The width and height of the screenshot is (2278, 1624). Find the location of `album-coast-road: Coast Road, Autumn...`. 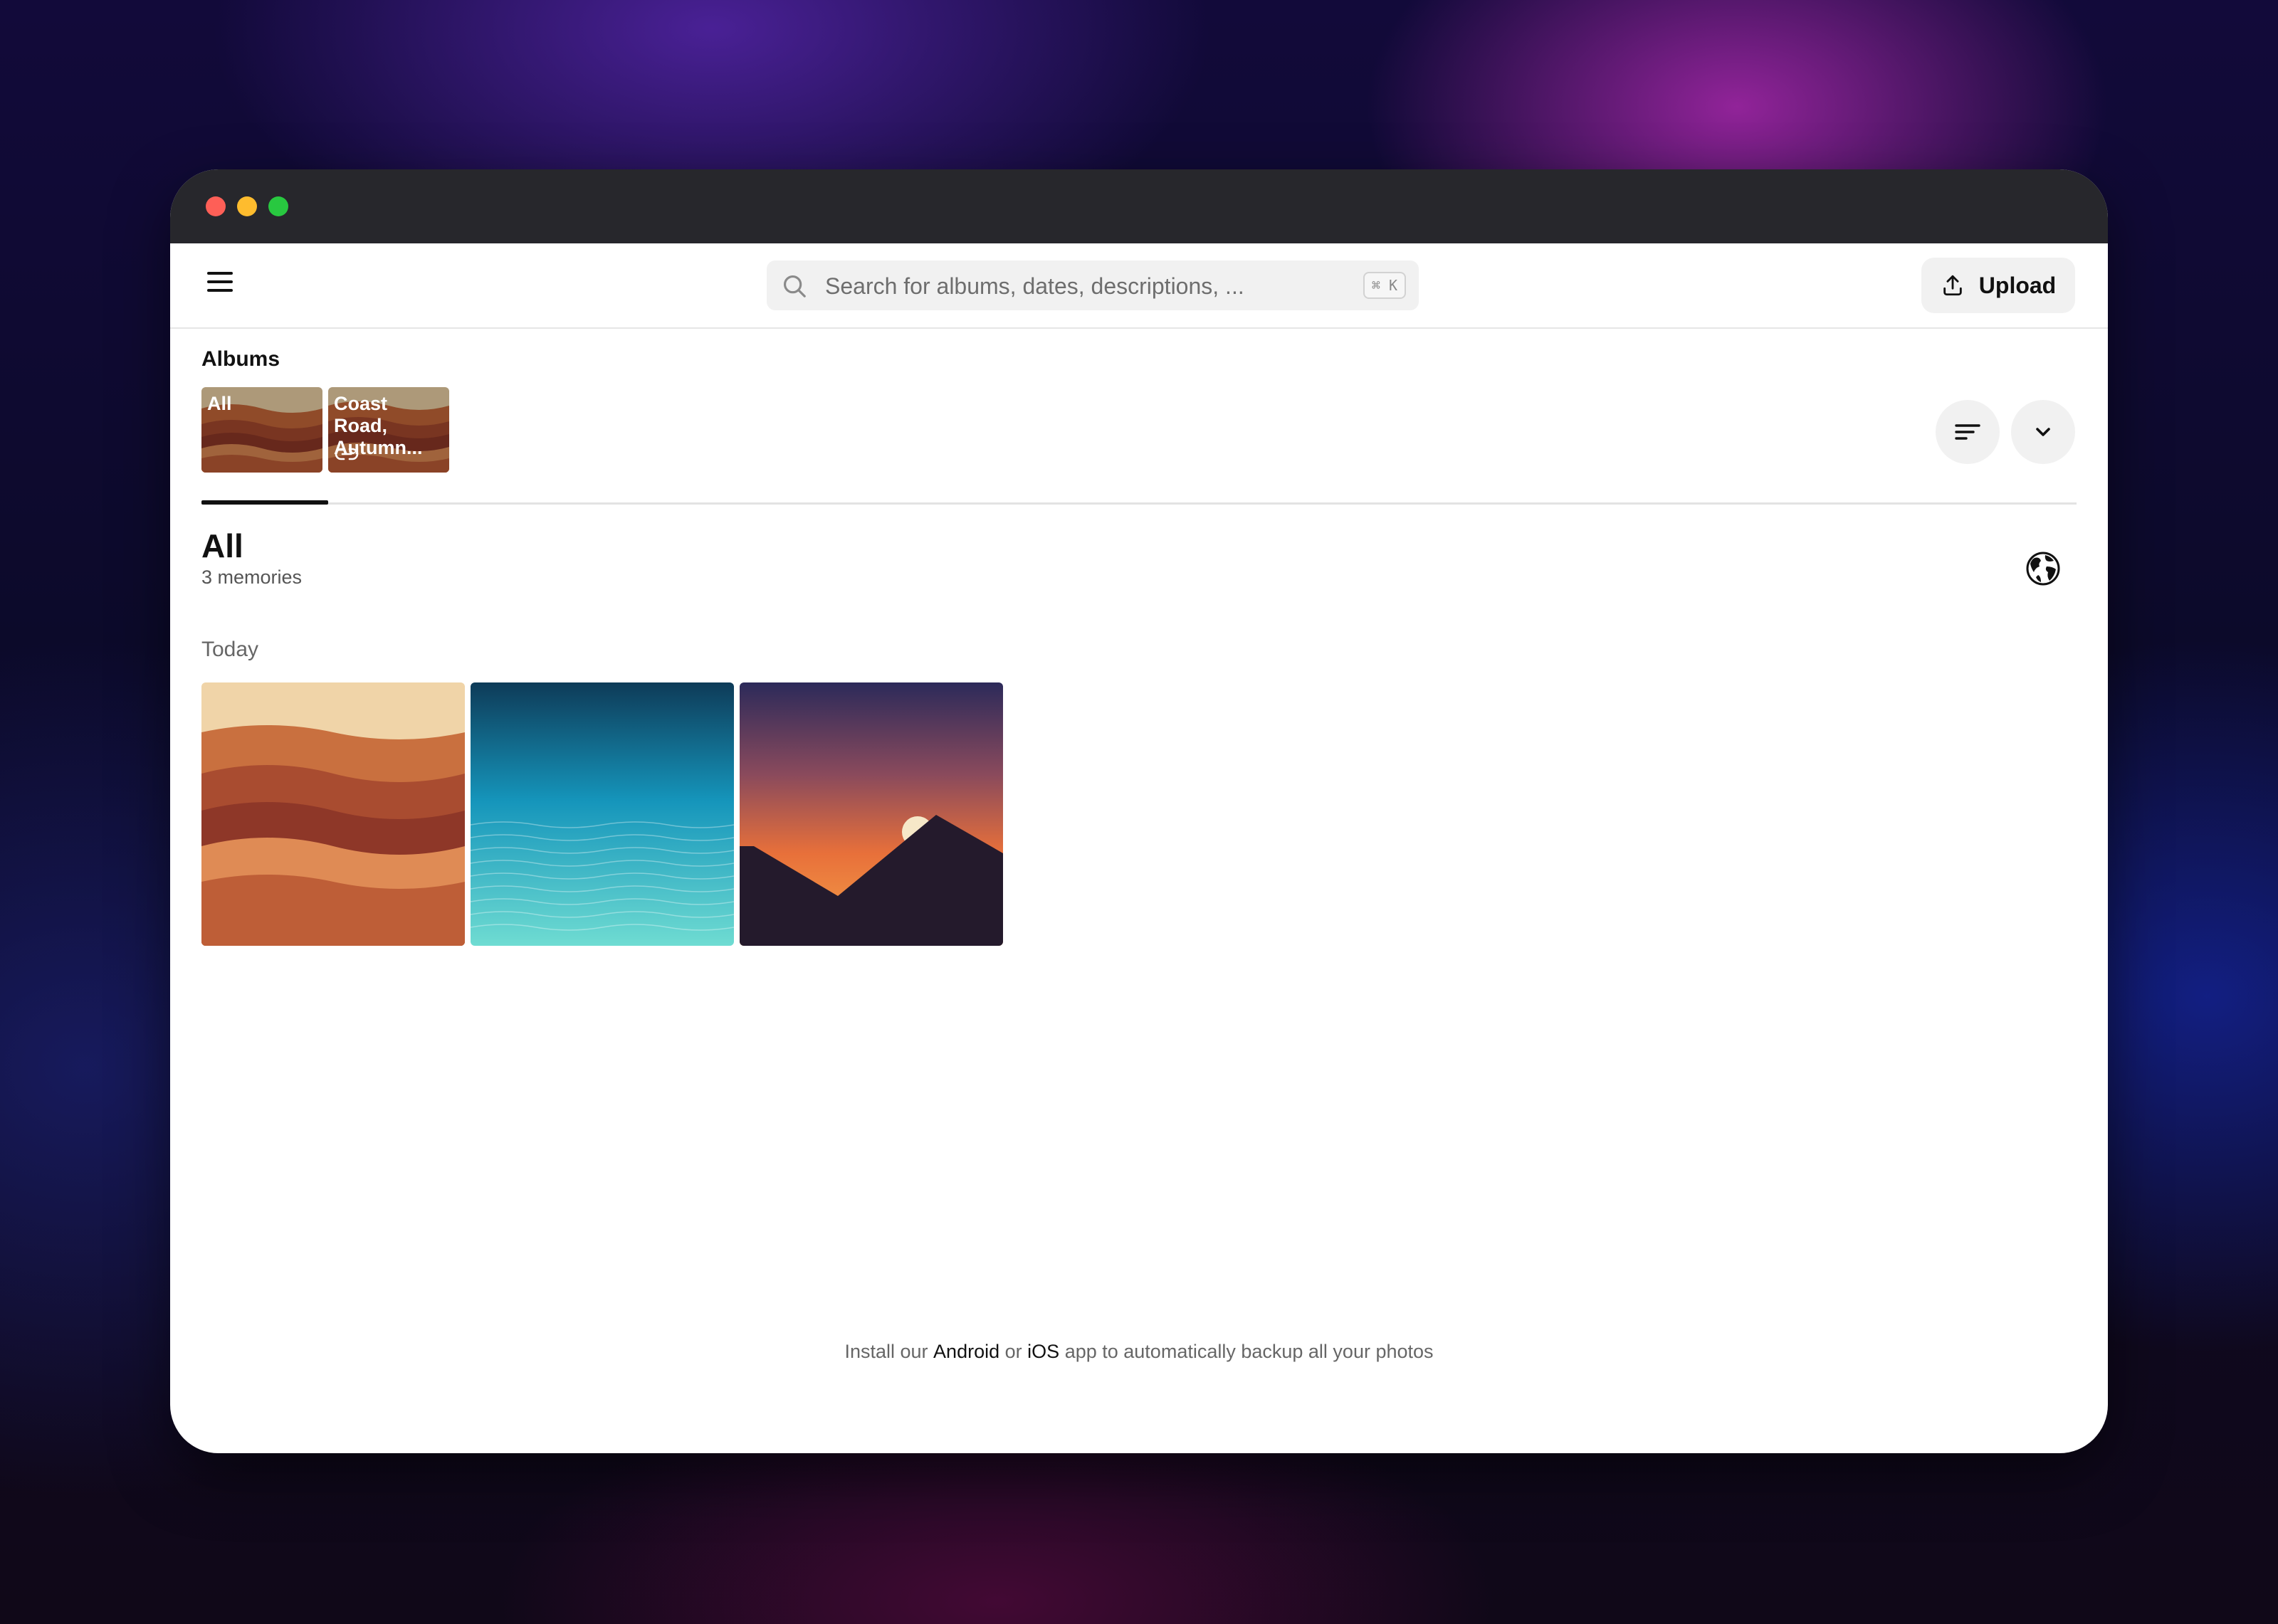

album-coast-road: Coast Road, Autumn... is located at coordinates (389, 430).